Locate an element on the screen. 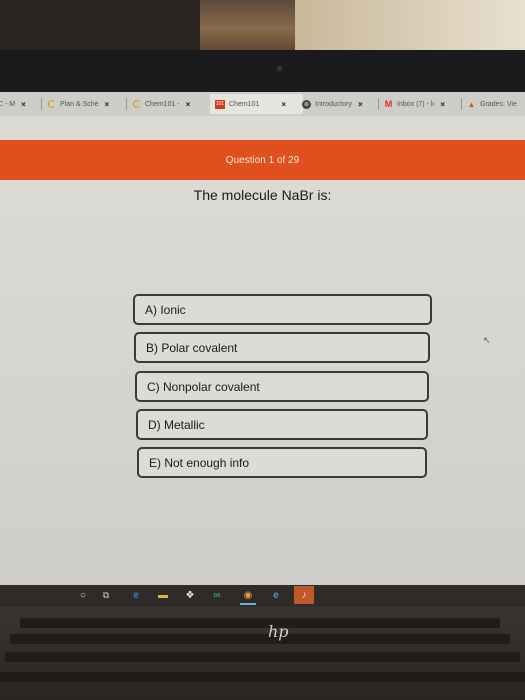 The width and height of the screenshot is (525, 700). globe-icon: ⊕ is located at coordinates (306, 104).